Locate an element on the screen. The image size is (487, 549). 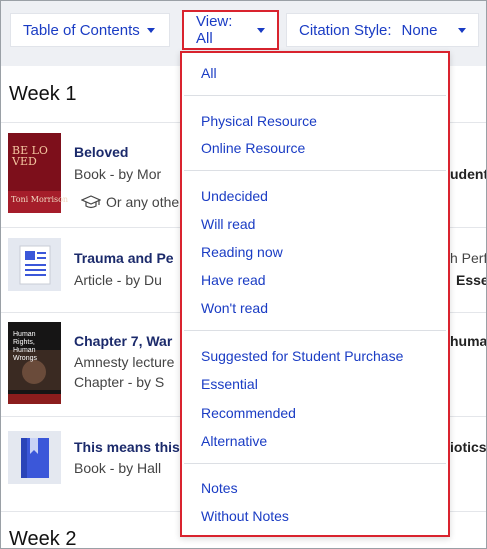
view-label: View: All is located at coordinates (214, 30).